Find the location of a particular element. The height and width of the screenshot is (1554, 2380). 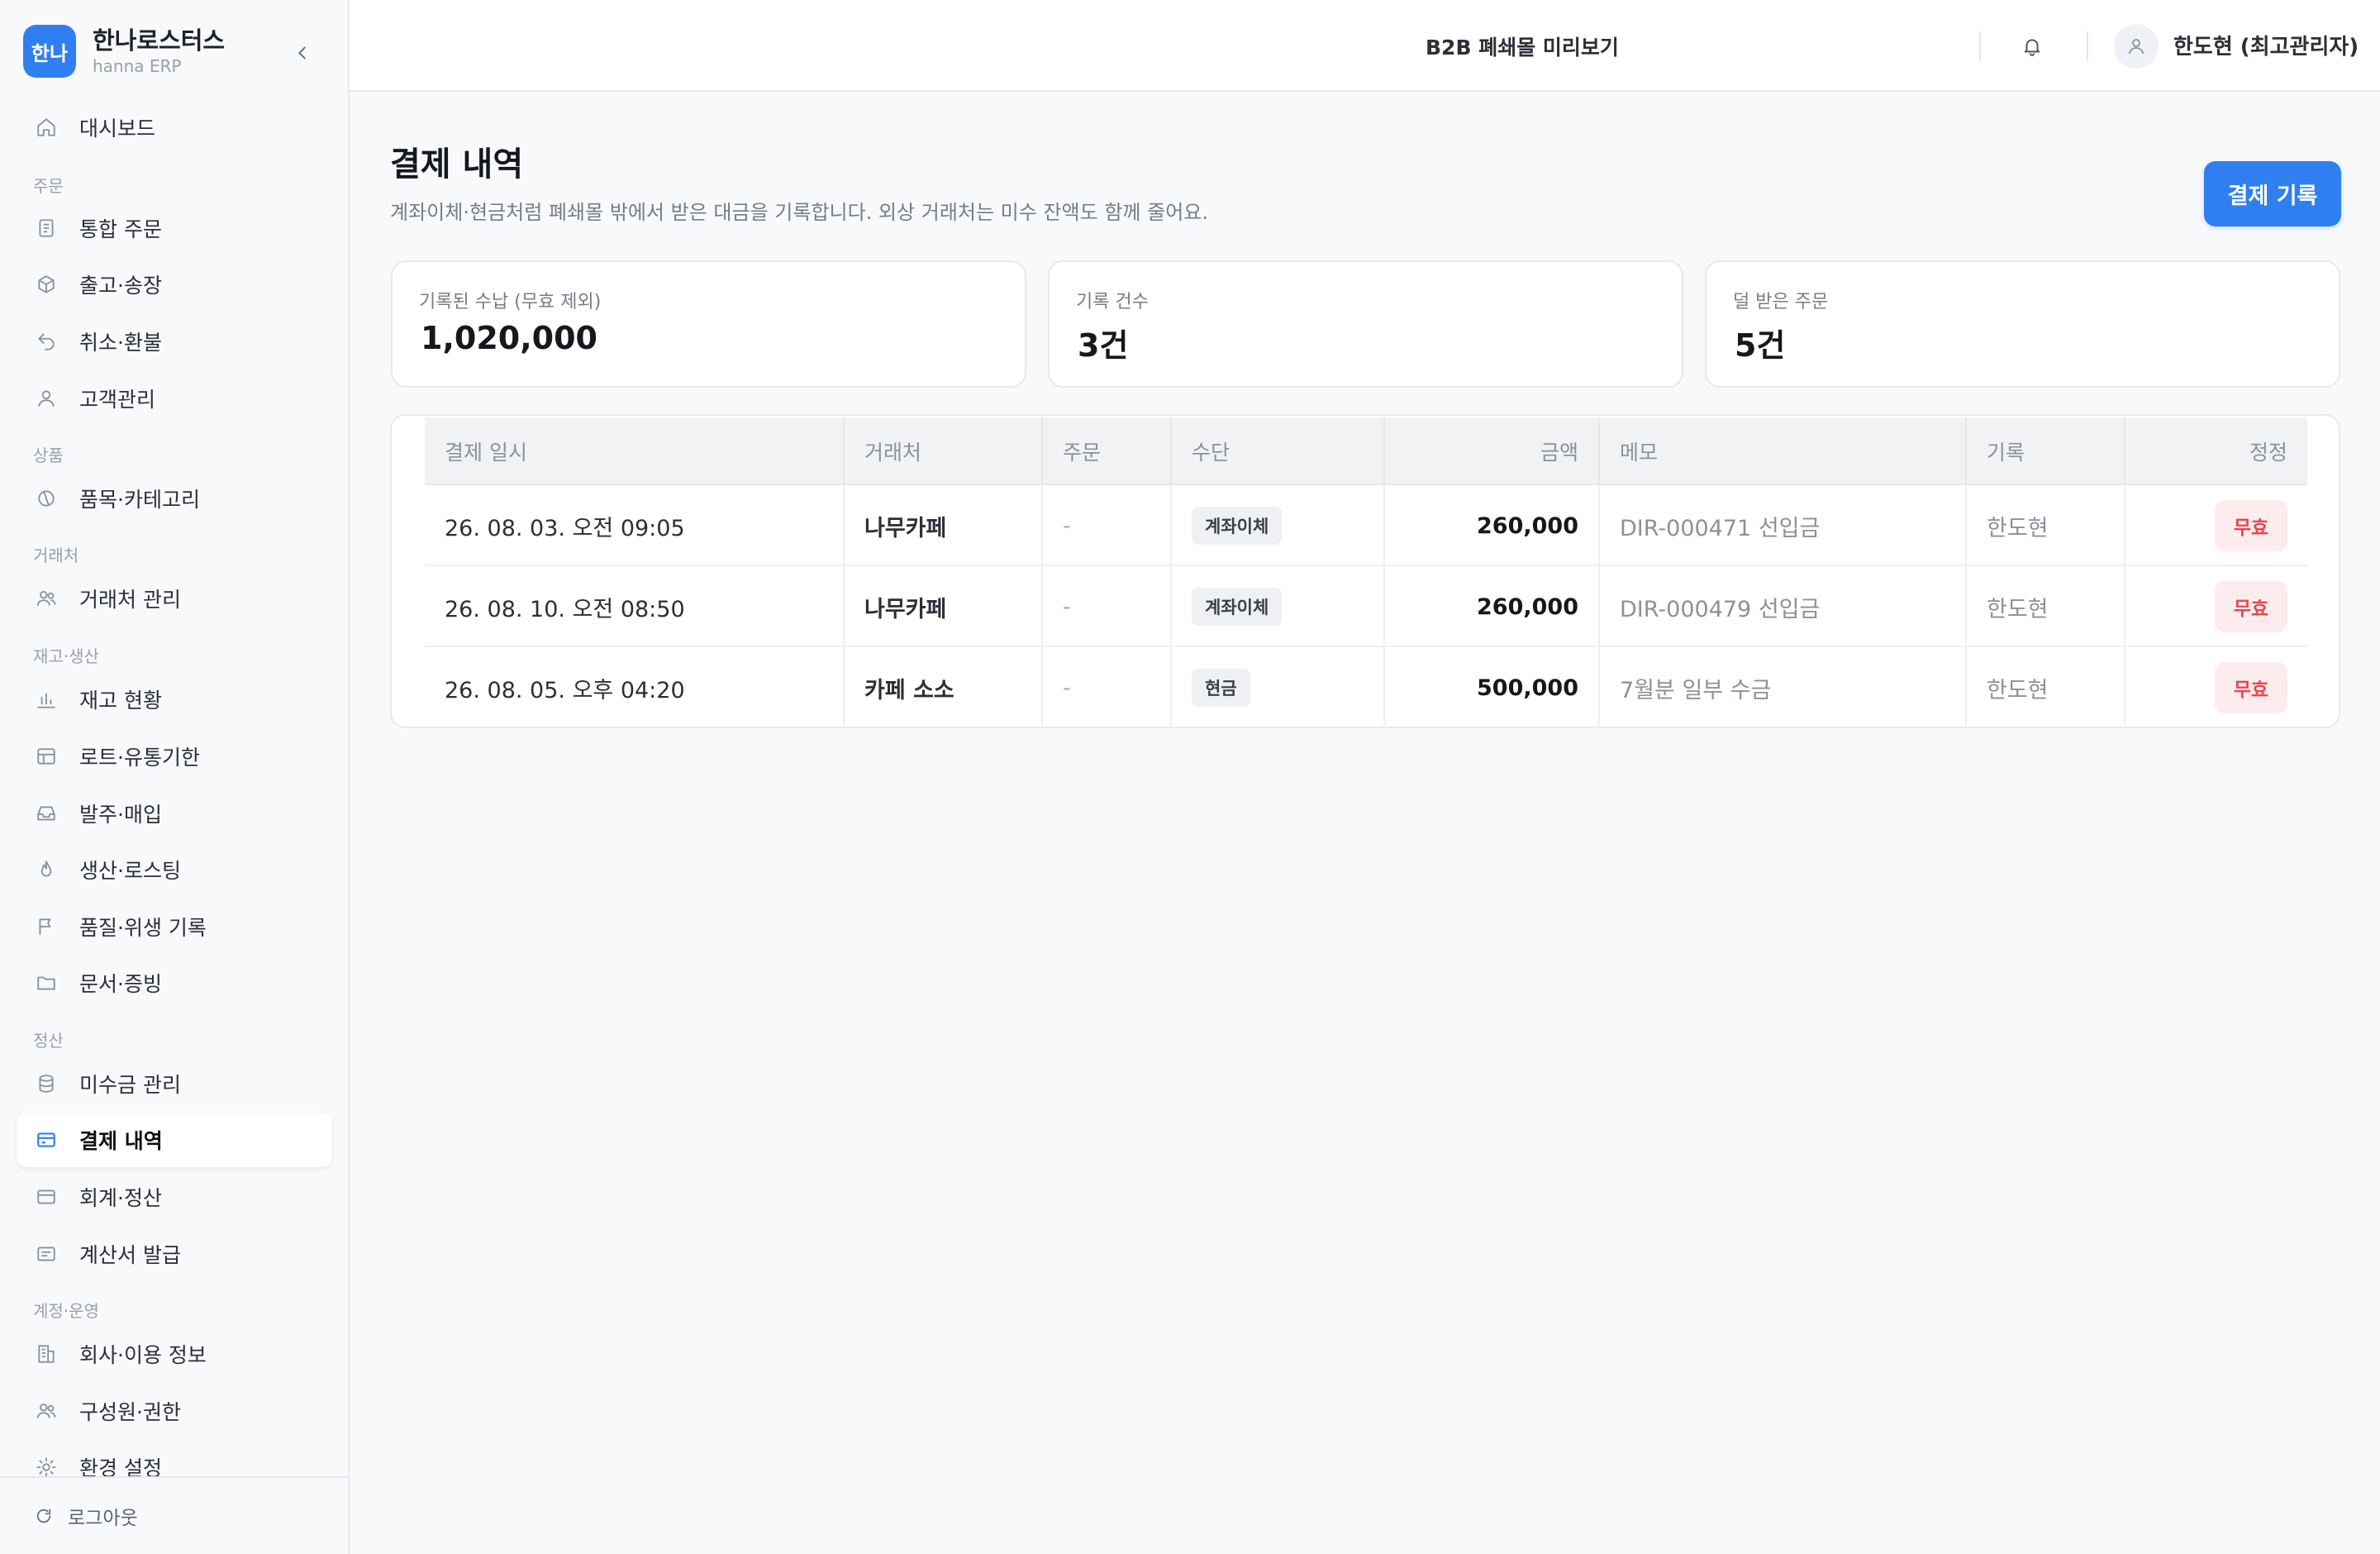

sidebar-item-members: 구성원·권한 is located at coordinates (174, 1411).